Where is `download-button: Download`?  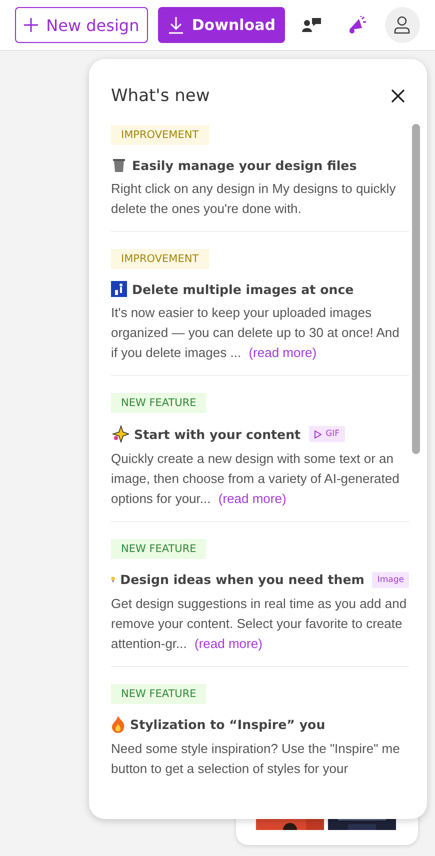
download-button: Download is located at coordinates (221, 25).